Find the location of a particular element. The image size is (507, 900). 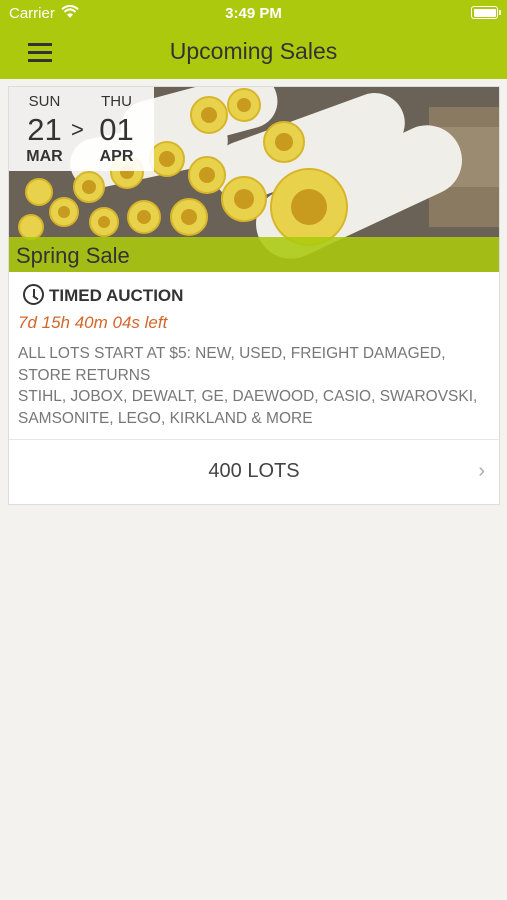

sale-date-range: SUN 21 MAR > THU 01 APR is located at coordinates (81, 129).